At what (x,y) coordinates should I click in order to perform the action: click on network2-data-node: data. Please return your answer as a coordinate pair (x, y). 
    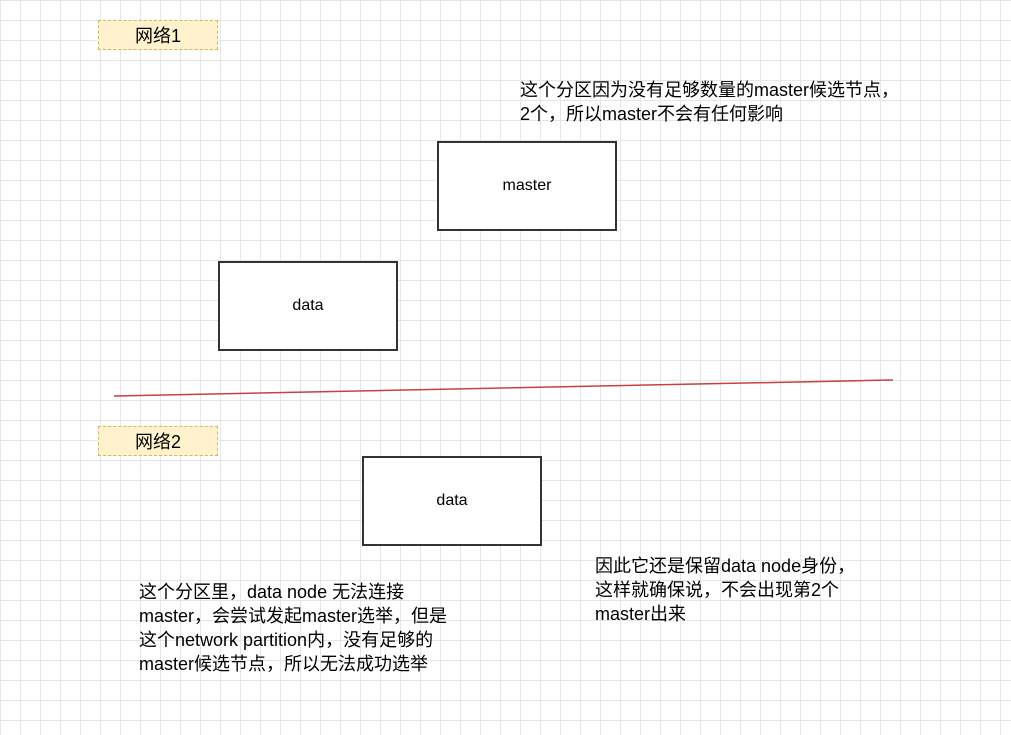
    Looking at the image, I should click on (452, 501).